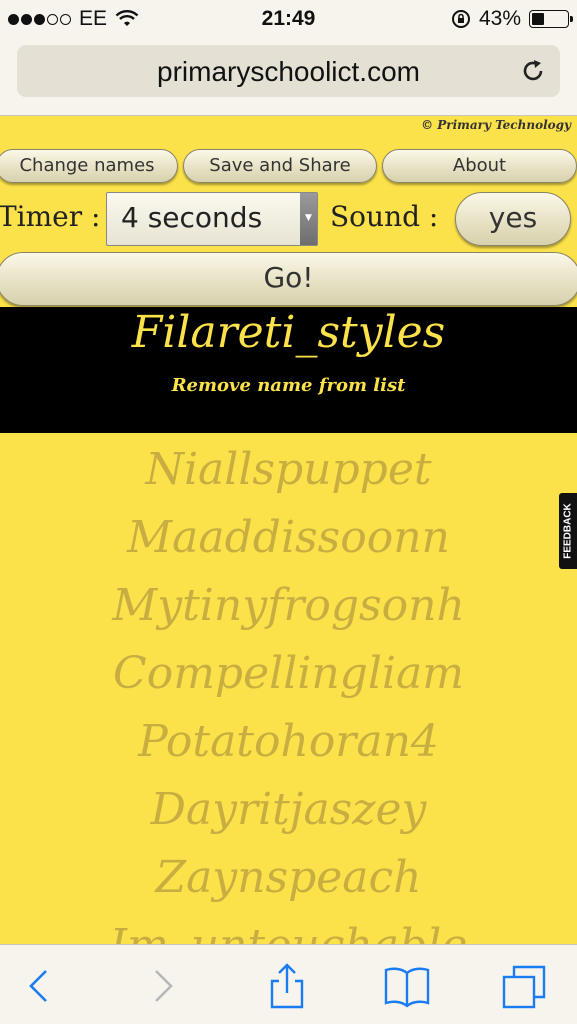 The width and height of the screenshot is (577, 1024). What do you see at coordinates (39, 986) in the screenshot?
I see `back-icon` at bounding box center [39, 986].